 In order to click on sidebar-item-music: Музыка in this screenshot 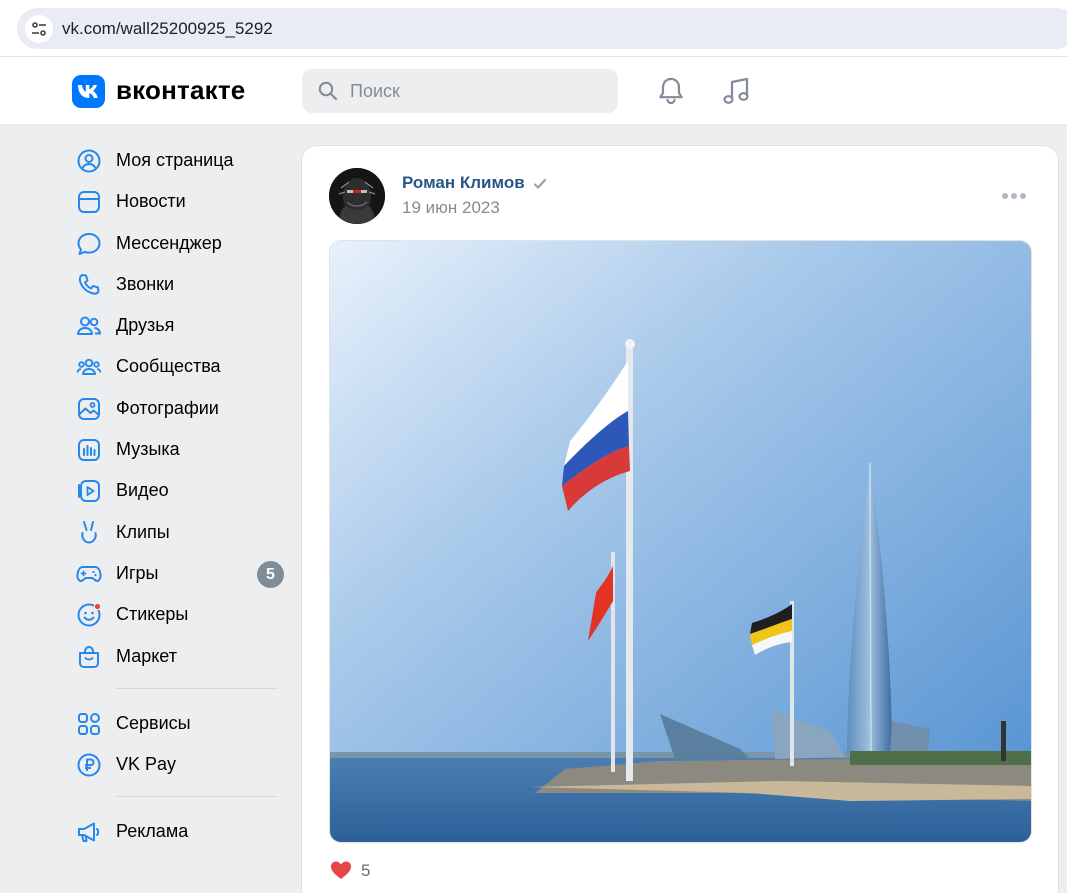, I will do `click(179, 449)`.